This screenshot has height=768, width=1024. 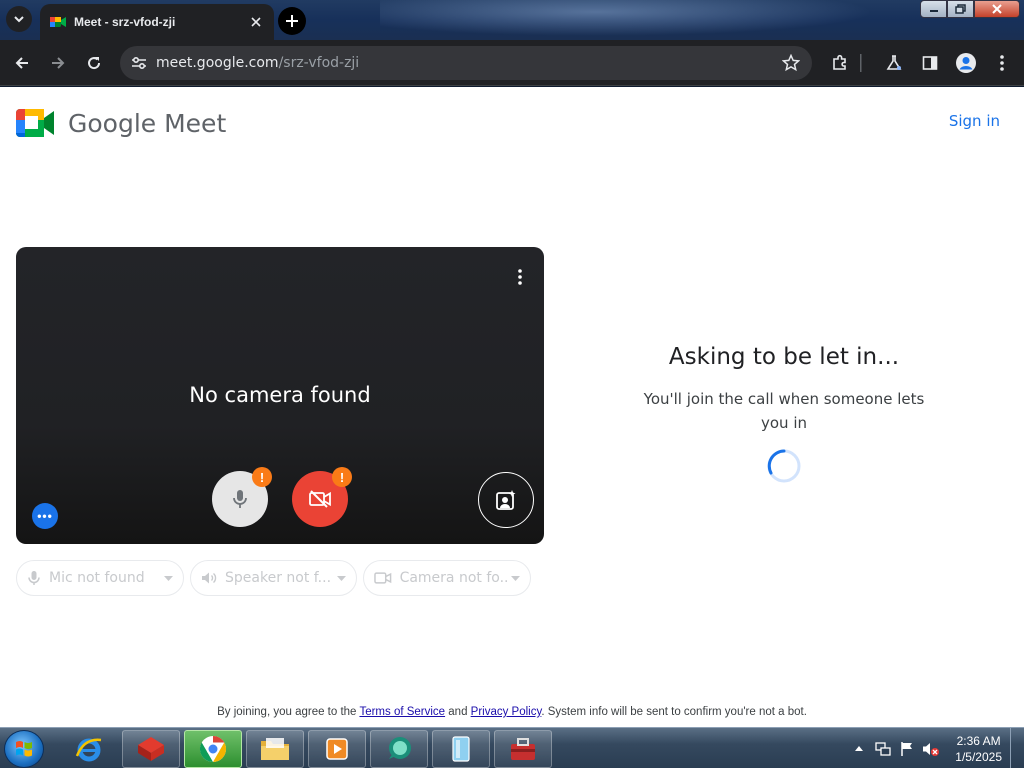 I want to click on url-domain: meet.google.com, so click(x=217, y=63).